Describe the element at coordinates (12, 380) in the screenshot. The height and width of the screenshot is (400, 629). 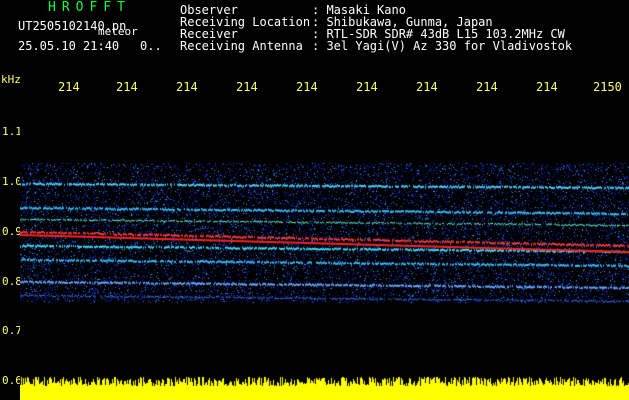
I see `y-tick-label: 0.6` at that location.